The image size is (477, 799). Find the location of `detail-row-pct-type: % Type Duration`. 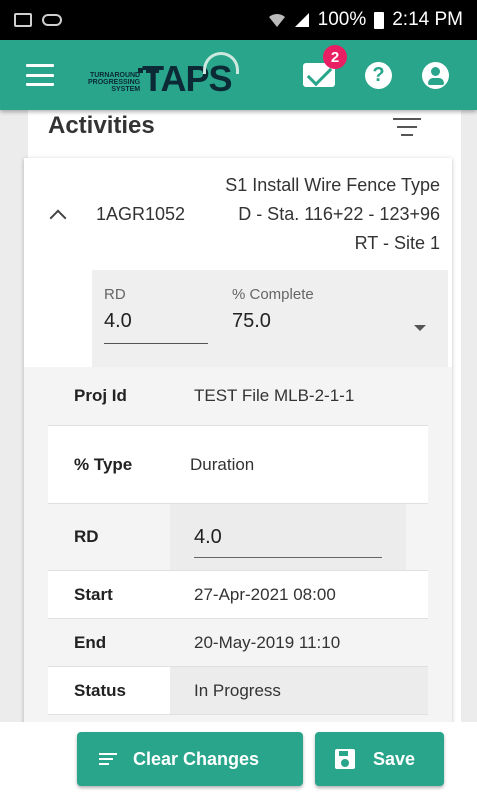

detail-row-pct-type: % Type Duration is located at coordinates (238, 465).